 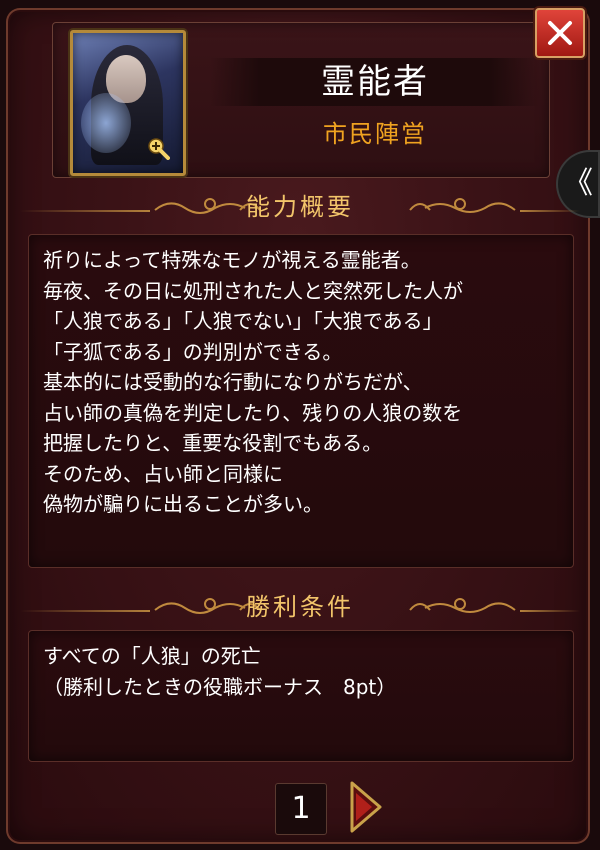 I want to click on close-x-icon, so click(x=560, y=33).